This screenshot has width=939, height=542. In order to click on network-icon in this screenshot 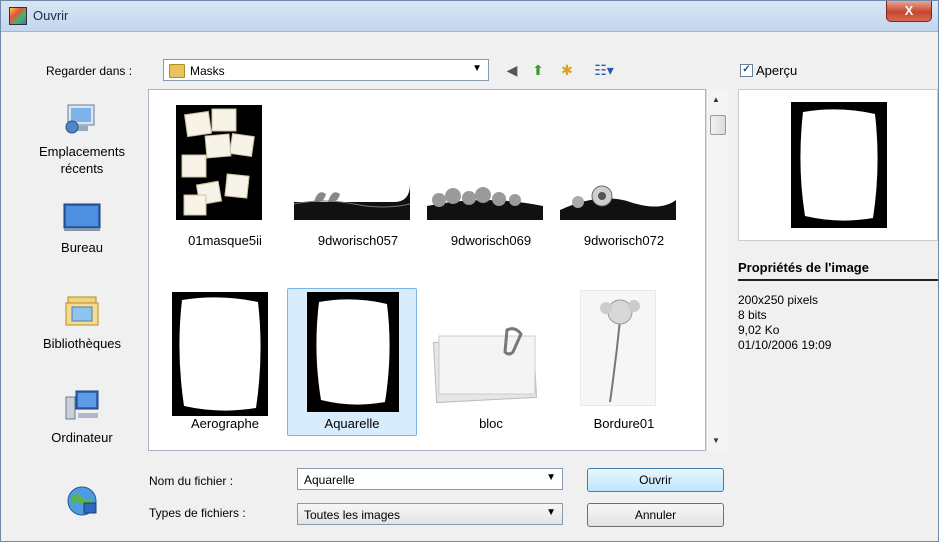, I will do `click(82, 501)`.